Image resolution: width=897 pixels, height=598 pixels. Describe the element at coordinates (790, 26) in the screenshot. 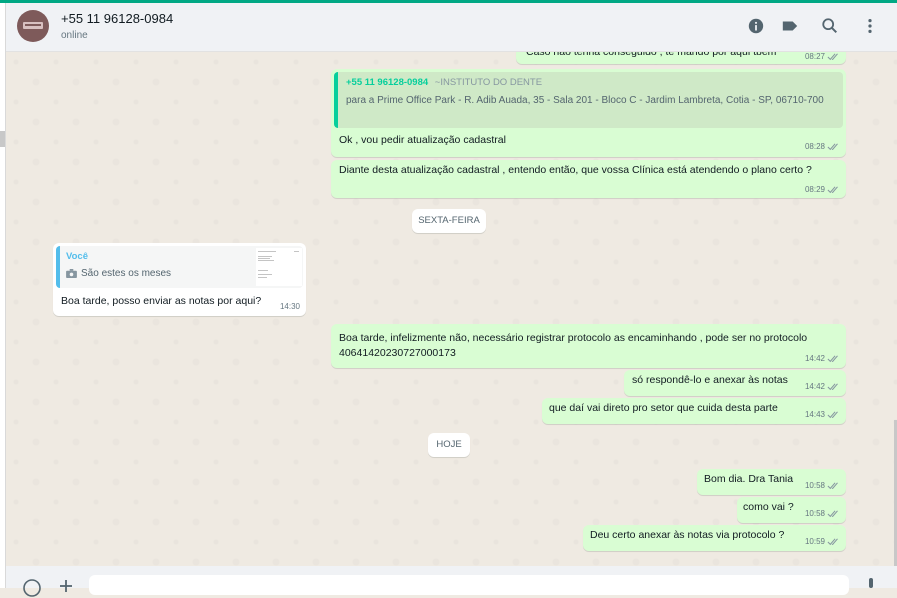

I see `label-icon` at that location.